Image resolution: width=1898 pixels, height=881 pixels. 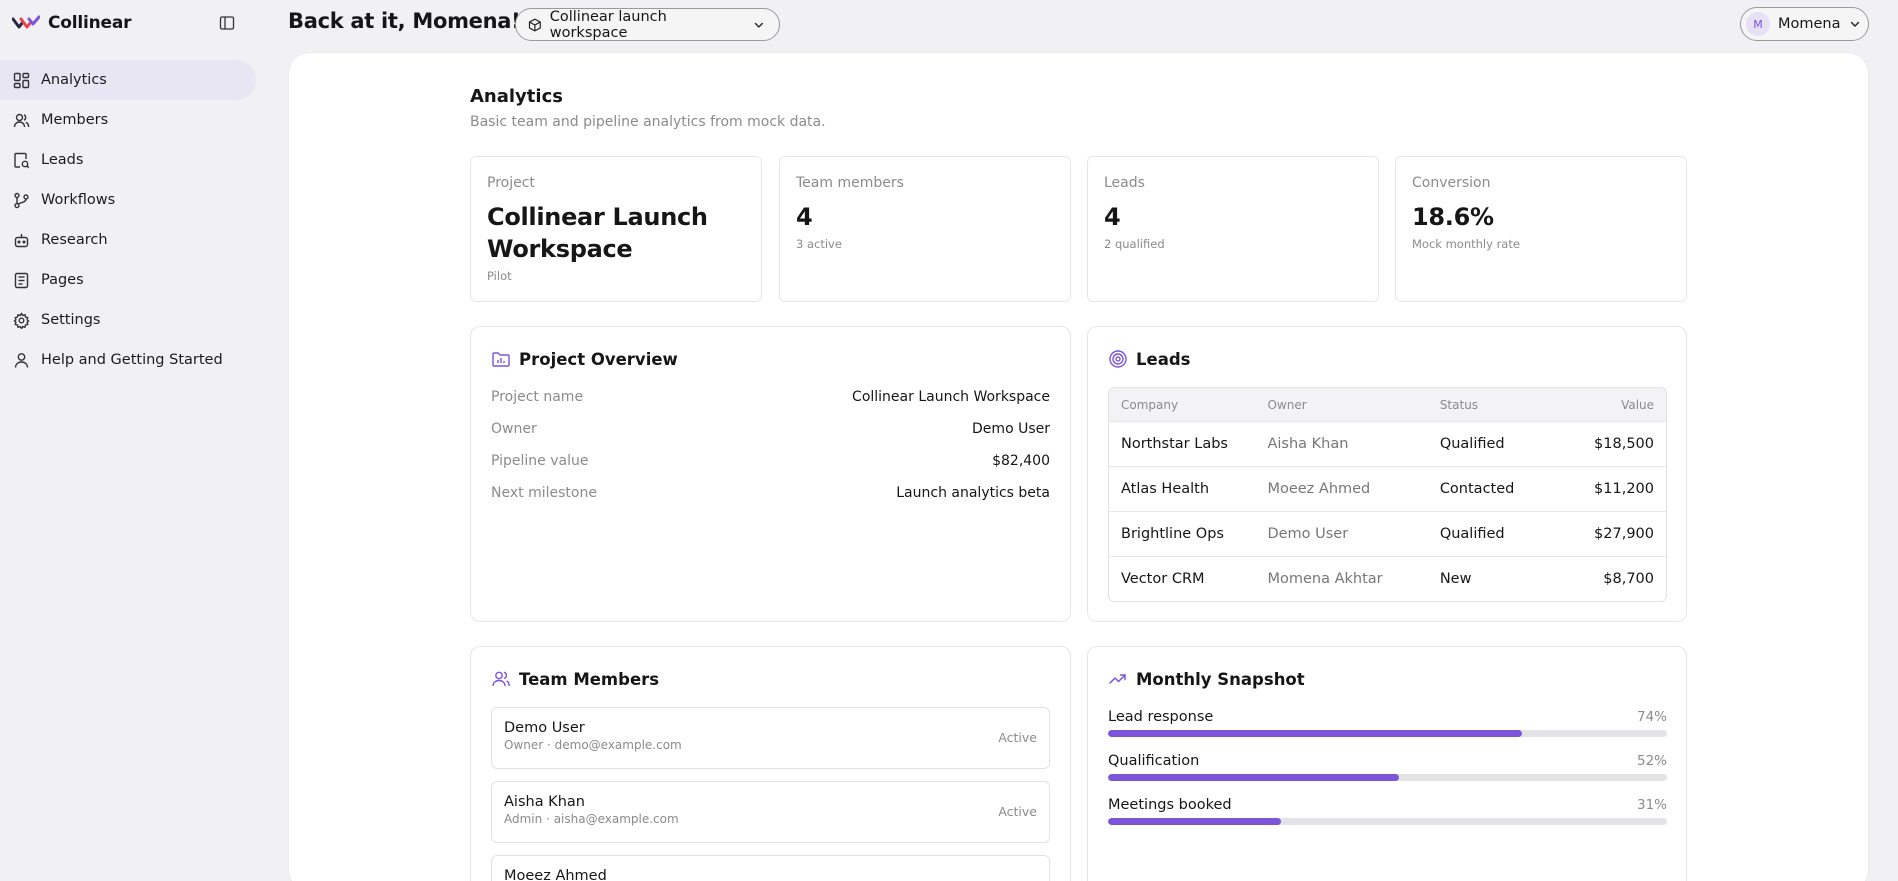 What do you see at coordinates (1758, 24) in the screenshot?
I see `avatar: M` at bounding box center [1758, 24].